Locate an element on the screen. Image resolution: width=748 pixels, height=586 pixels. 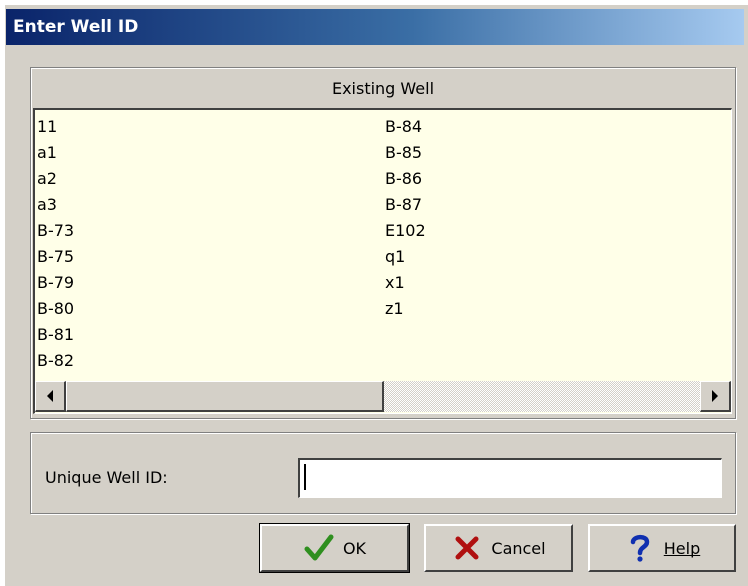
list-item: B-85 is located at coordinates (405, 155).